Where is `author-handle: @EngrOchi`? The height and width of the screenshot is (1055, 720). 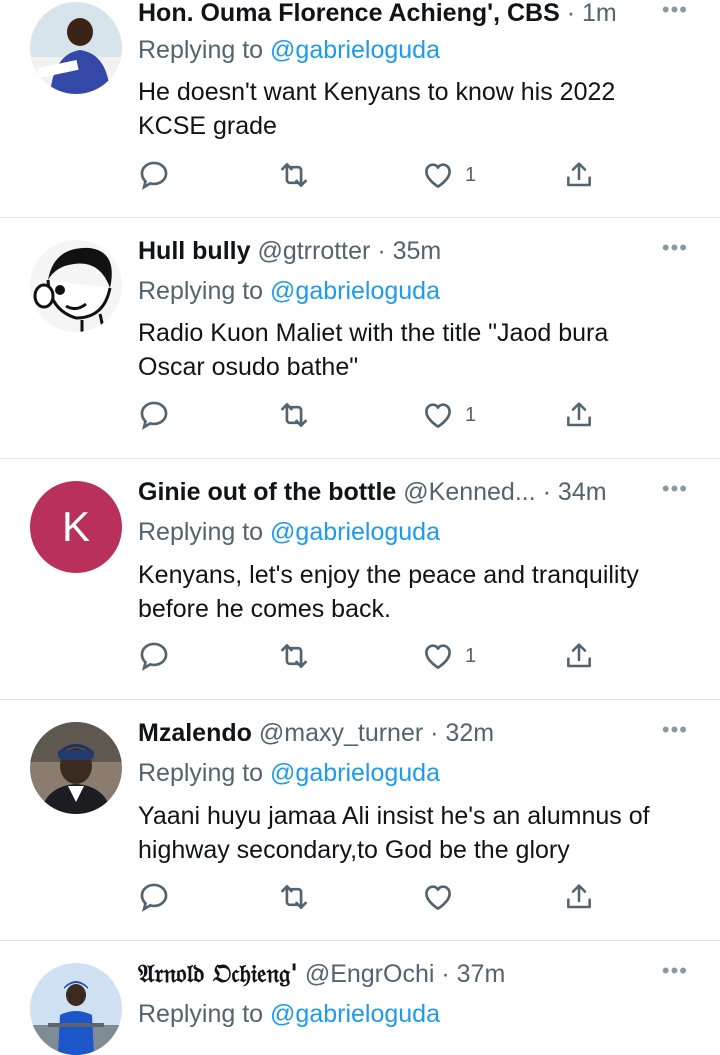
author-handle: @EngrOchi is located at coordinates (370, 974).